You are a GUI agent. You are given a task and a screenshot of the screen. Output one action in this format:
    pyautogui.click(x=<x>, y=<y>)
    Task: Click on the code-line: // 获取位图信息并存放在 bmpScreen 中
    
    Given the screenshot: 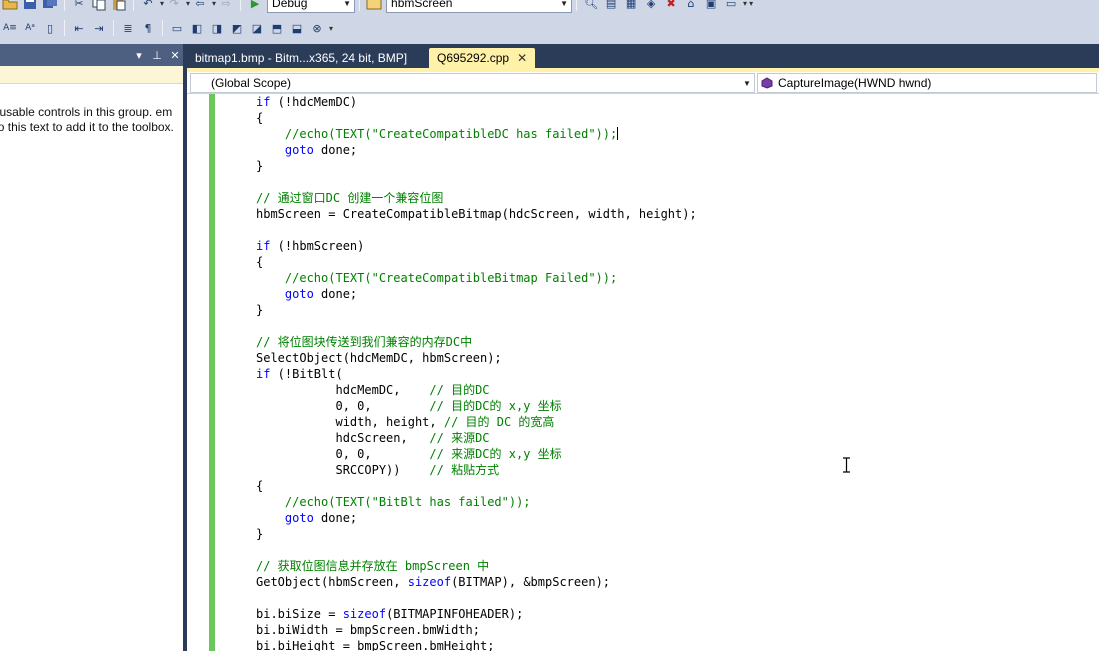 What is the action you would take?
    pyautogui.click(x=372, y=566)
    